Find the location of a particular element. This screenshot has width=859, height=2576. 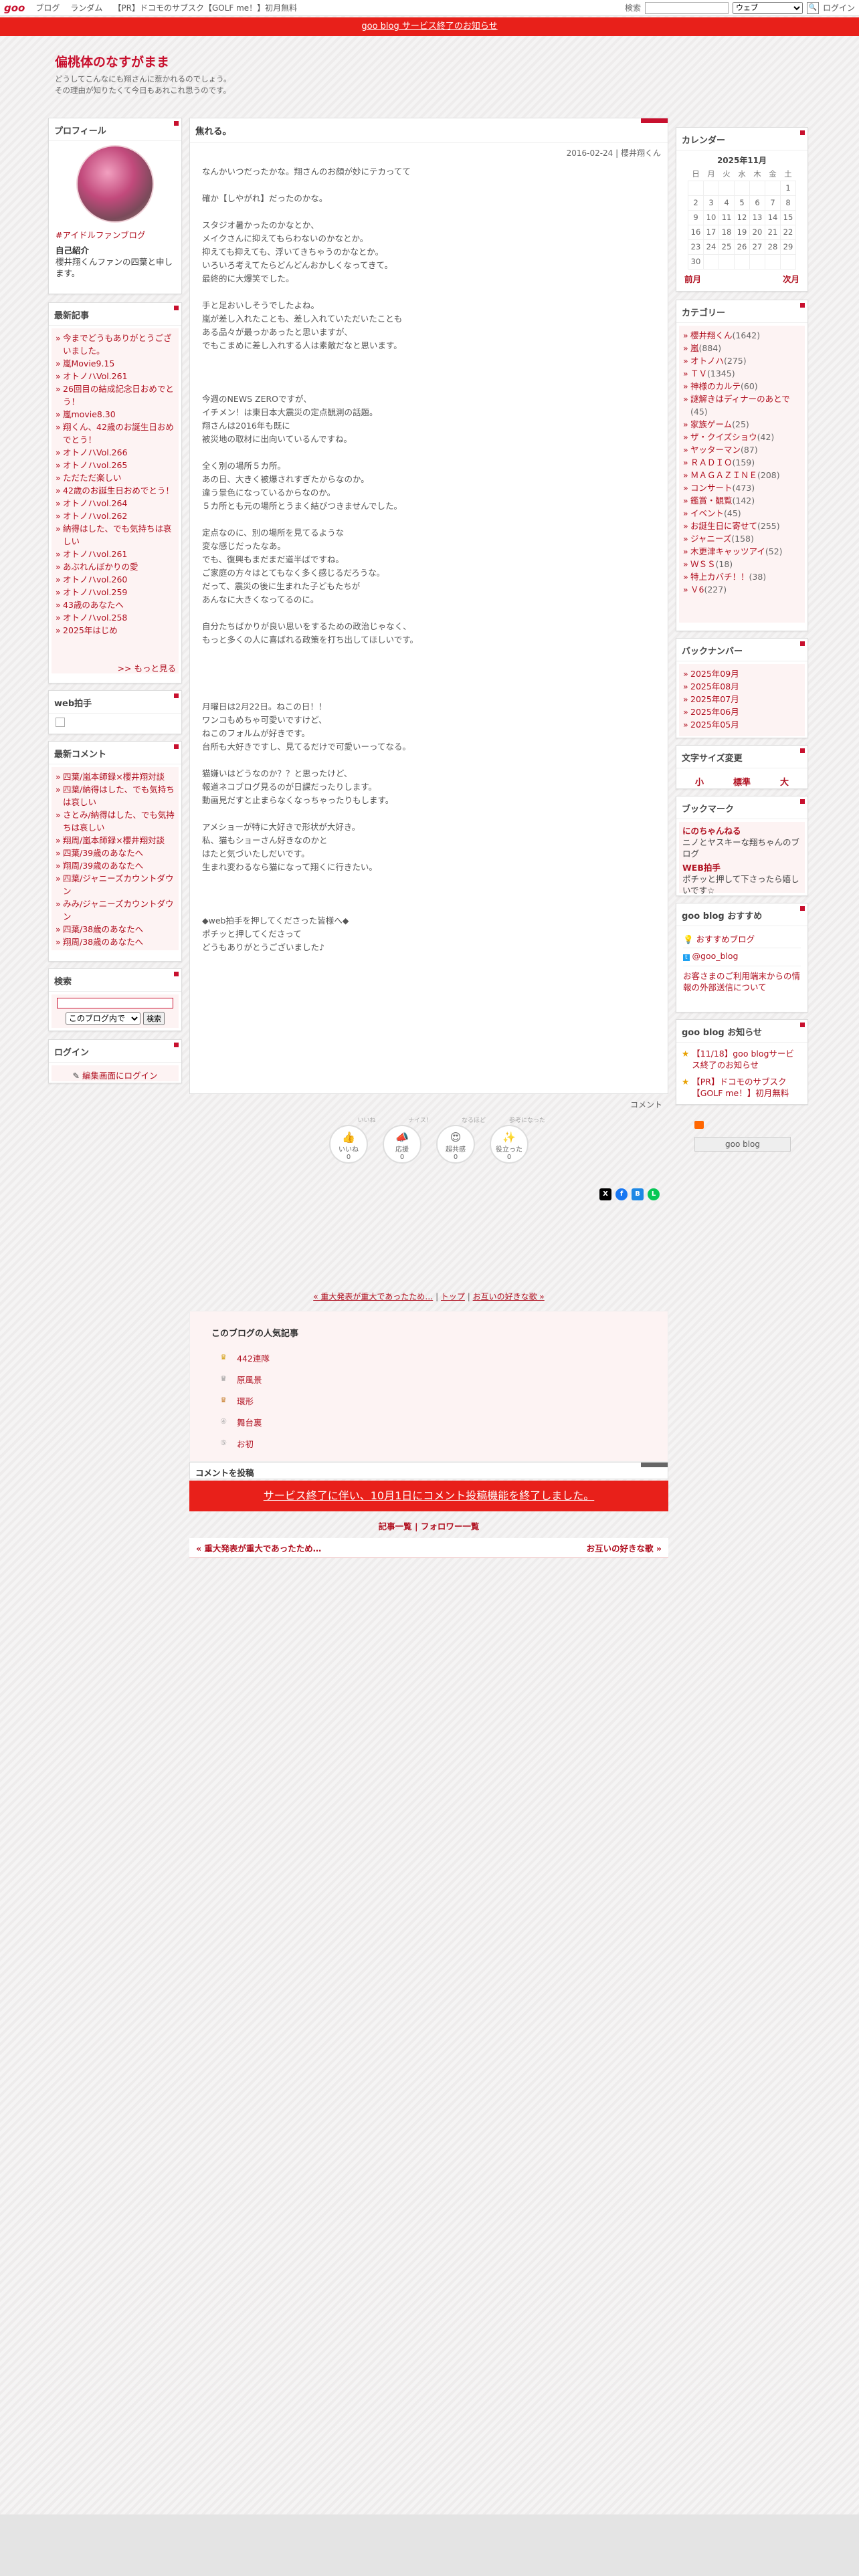

calendar-day: 25 is located at coordinates (727, 247).